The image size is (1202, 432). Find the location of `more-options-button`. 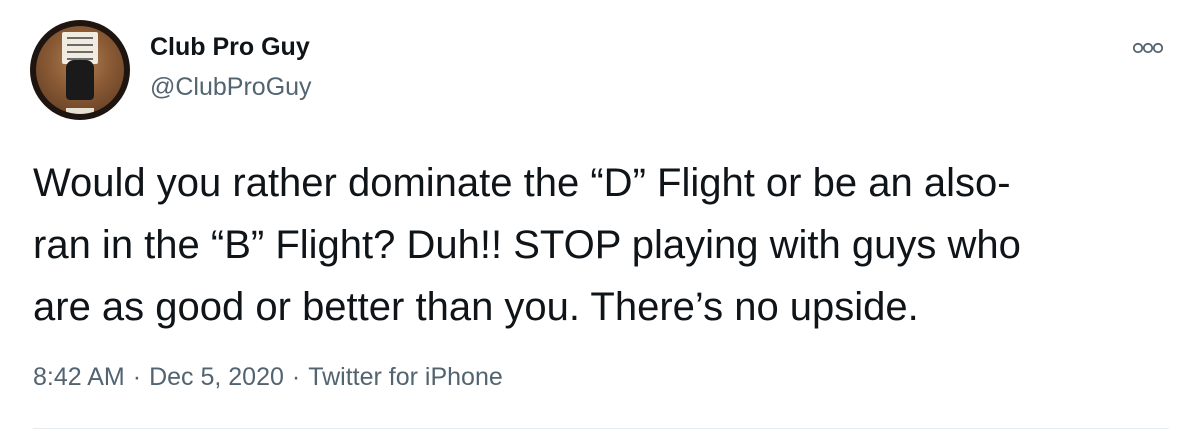

more-options-button is located at coordinates (1148, 48).